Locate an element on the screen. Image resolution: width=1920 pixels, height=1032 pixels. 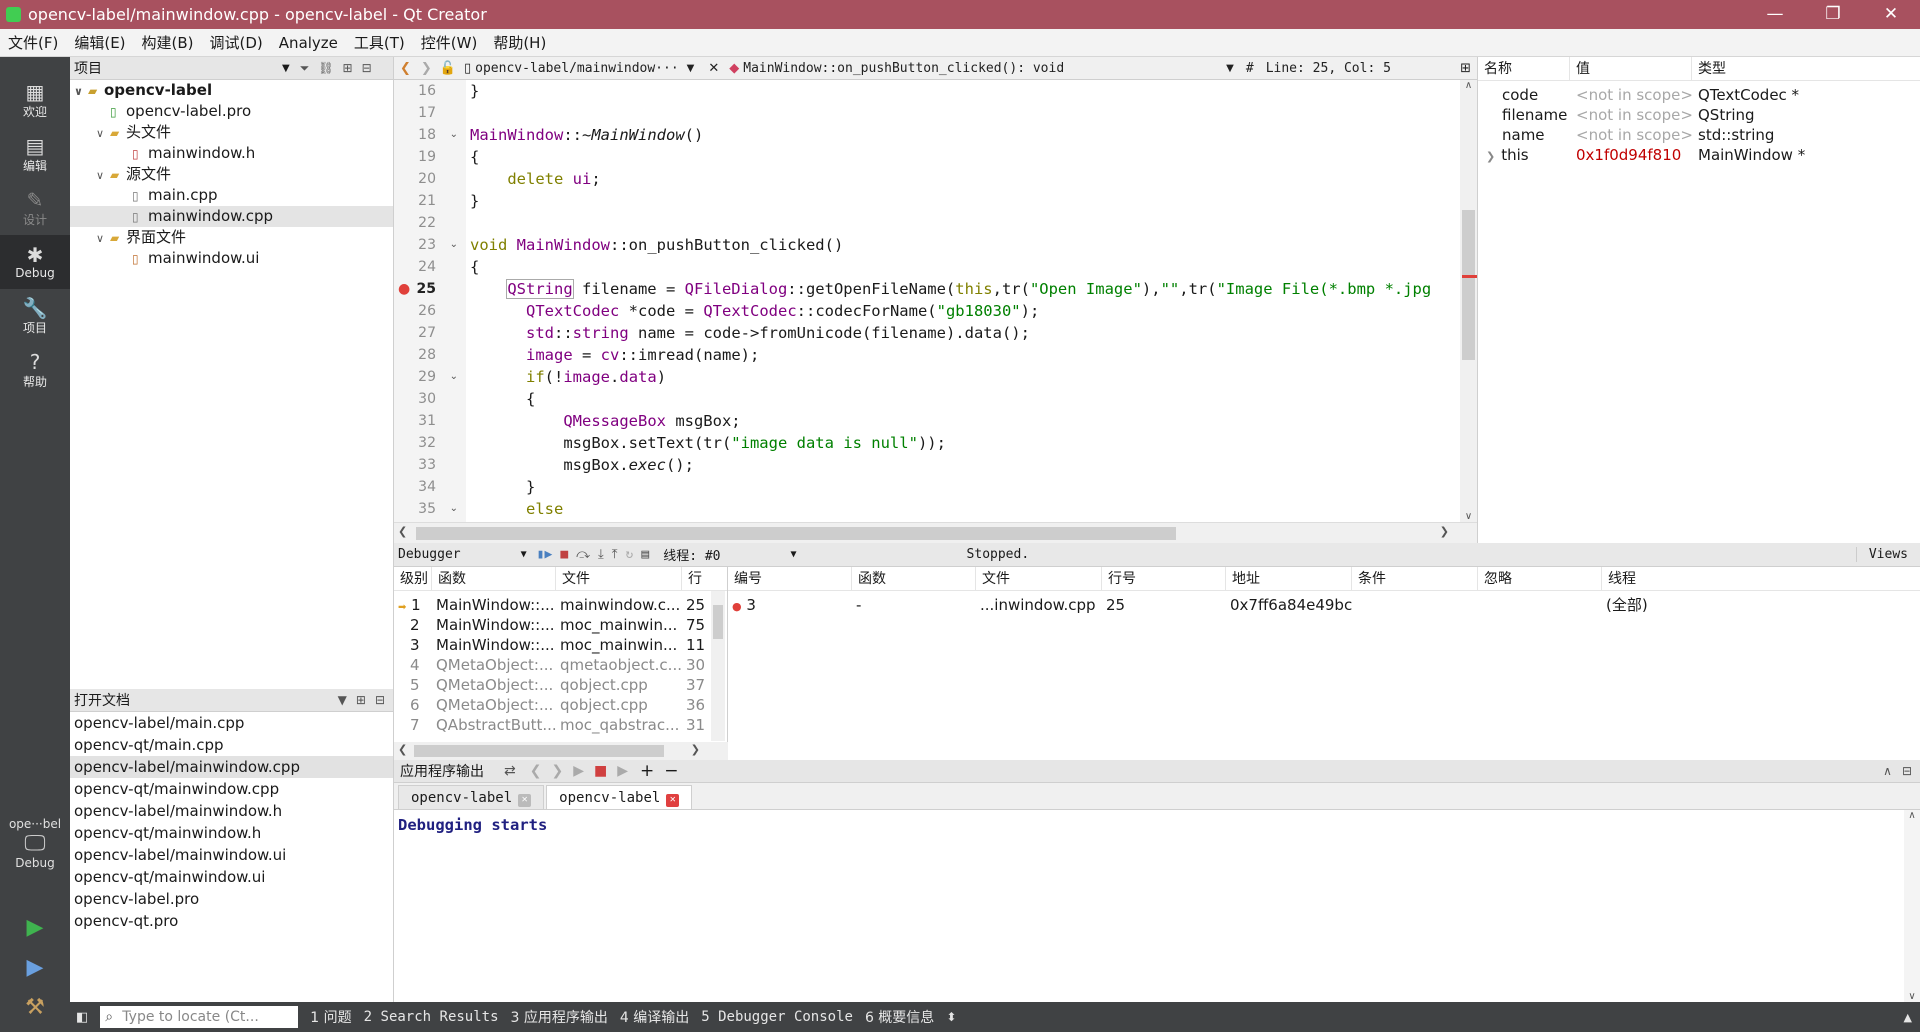
expand-icon: ❯ is located at coordinates (1490, 156).